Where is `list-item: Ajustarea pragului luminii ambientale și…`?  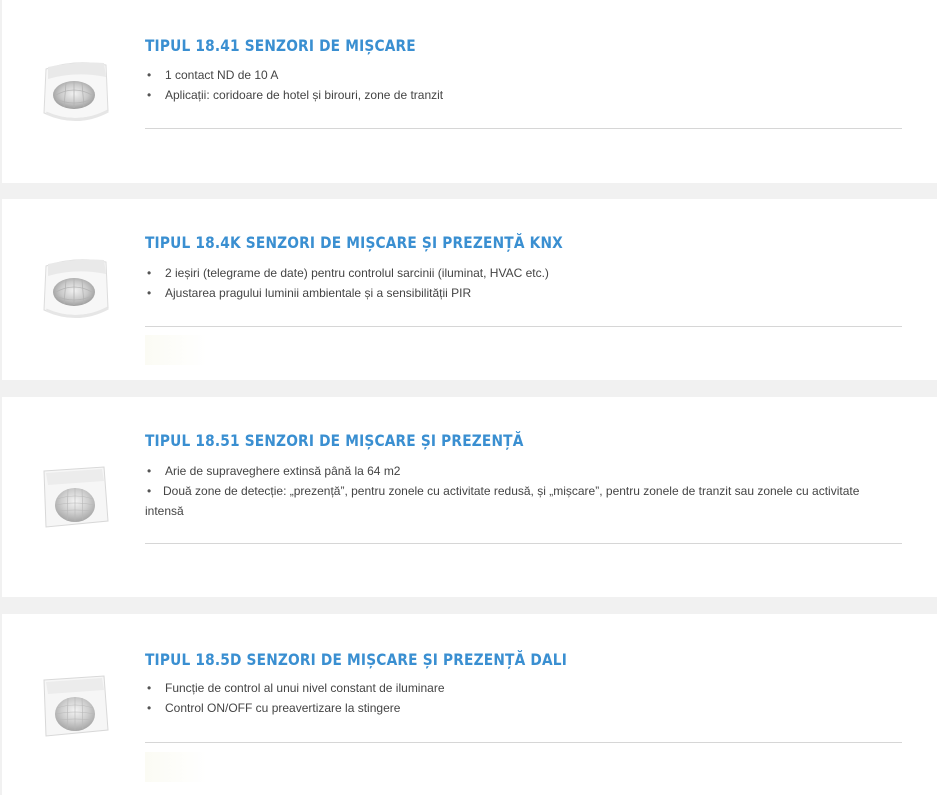 list-item: Ajustarea pragului luminii ambientale și… is located at coordinates (507, 293).